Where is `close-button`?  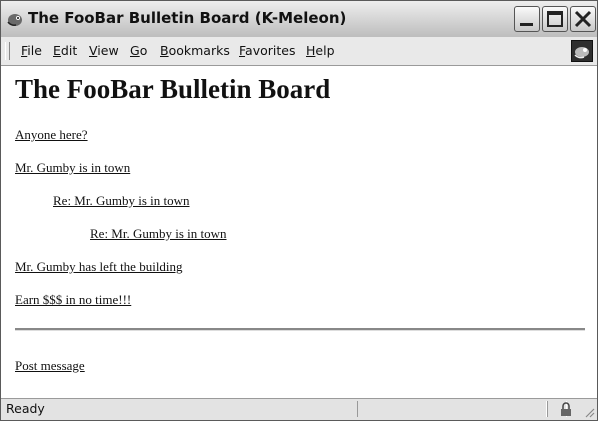
close-button is located at coordinates (583, 19).